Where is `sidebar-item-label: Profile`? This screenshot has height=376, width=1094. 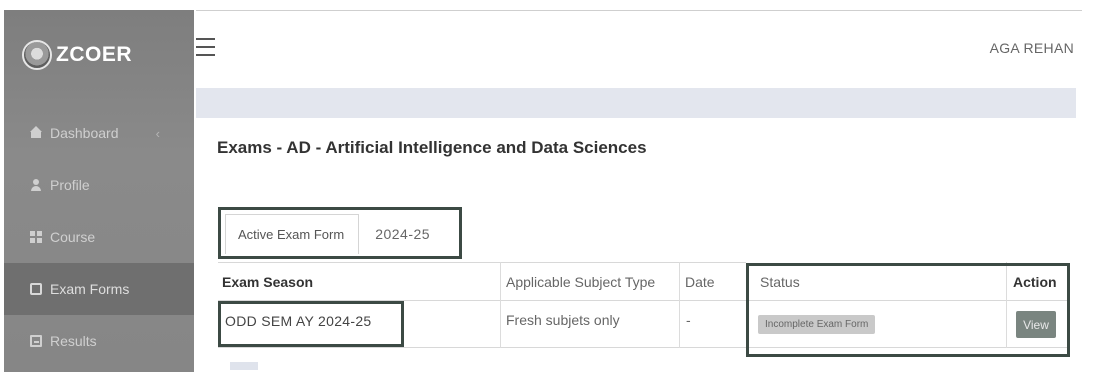 sidebar-item-label: Profile is located at coordinates (70, 185).